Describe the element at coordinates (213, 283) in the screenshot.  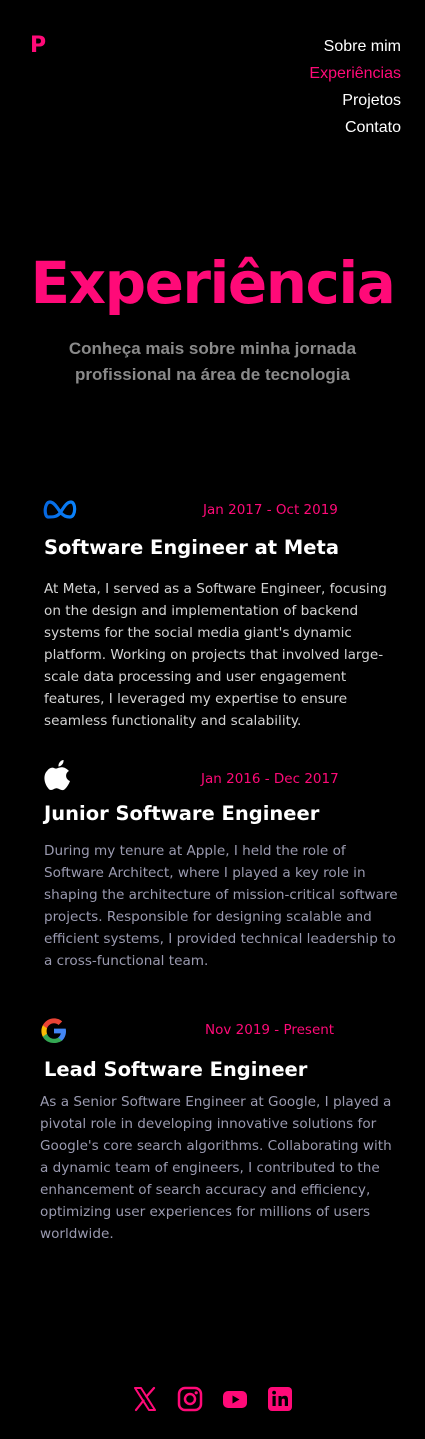
I see `page-title: Experiência` at that location.